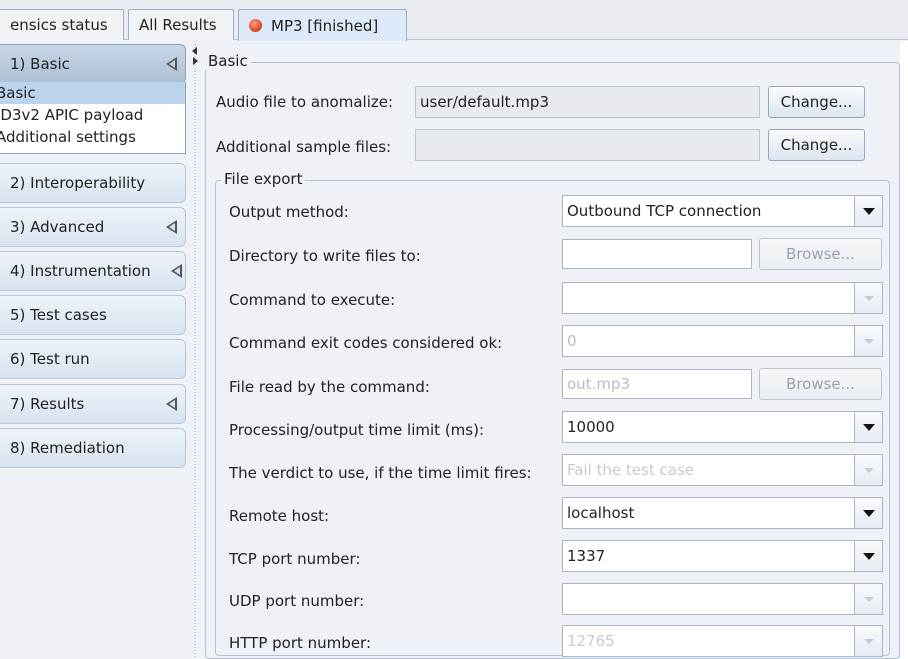 The image size is (908, 659). What do you see at coordinates (93, 64) in the screenshot?
I see `nav-item-basic: 1) Basic` at bounding box center [93, 64].